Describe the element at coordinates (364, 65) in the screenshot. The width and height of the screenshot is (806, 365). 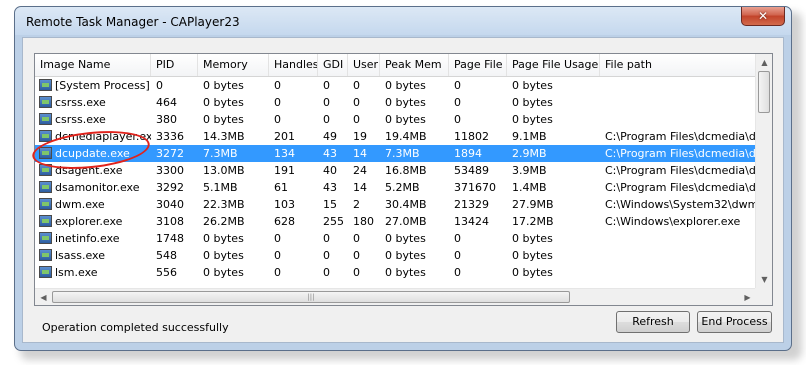
I see `column-header-user: User` at that location.